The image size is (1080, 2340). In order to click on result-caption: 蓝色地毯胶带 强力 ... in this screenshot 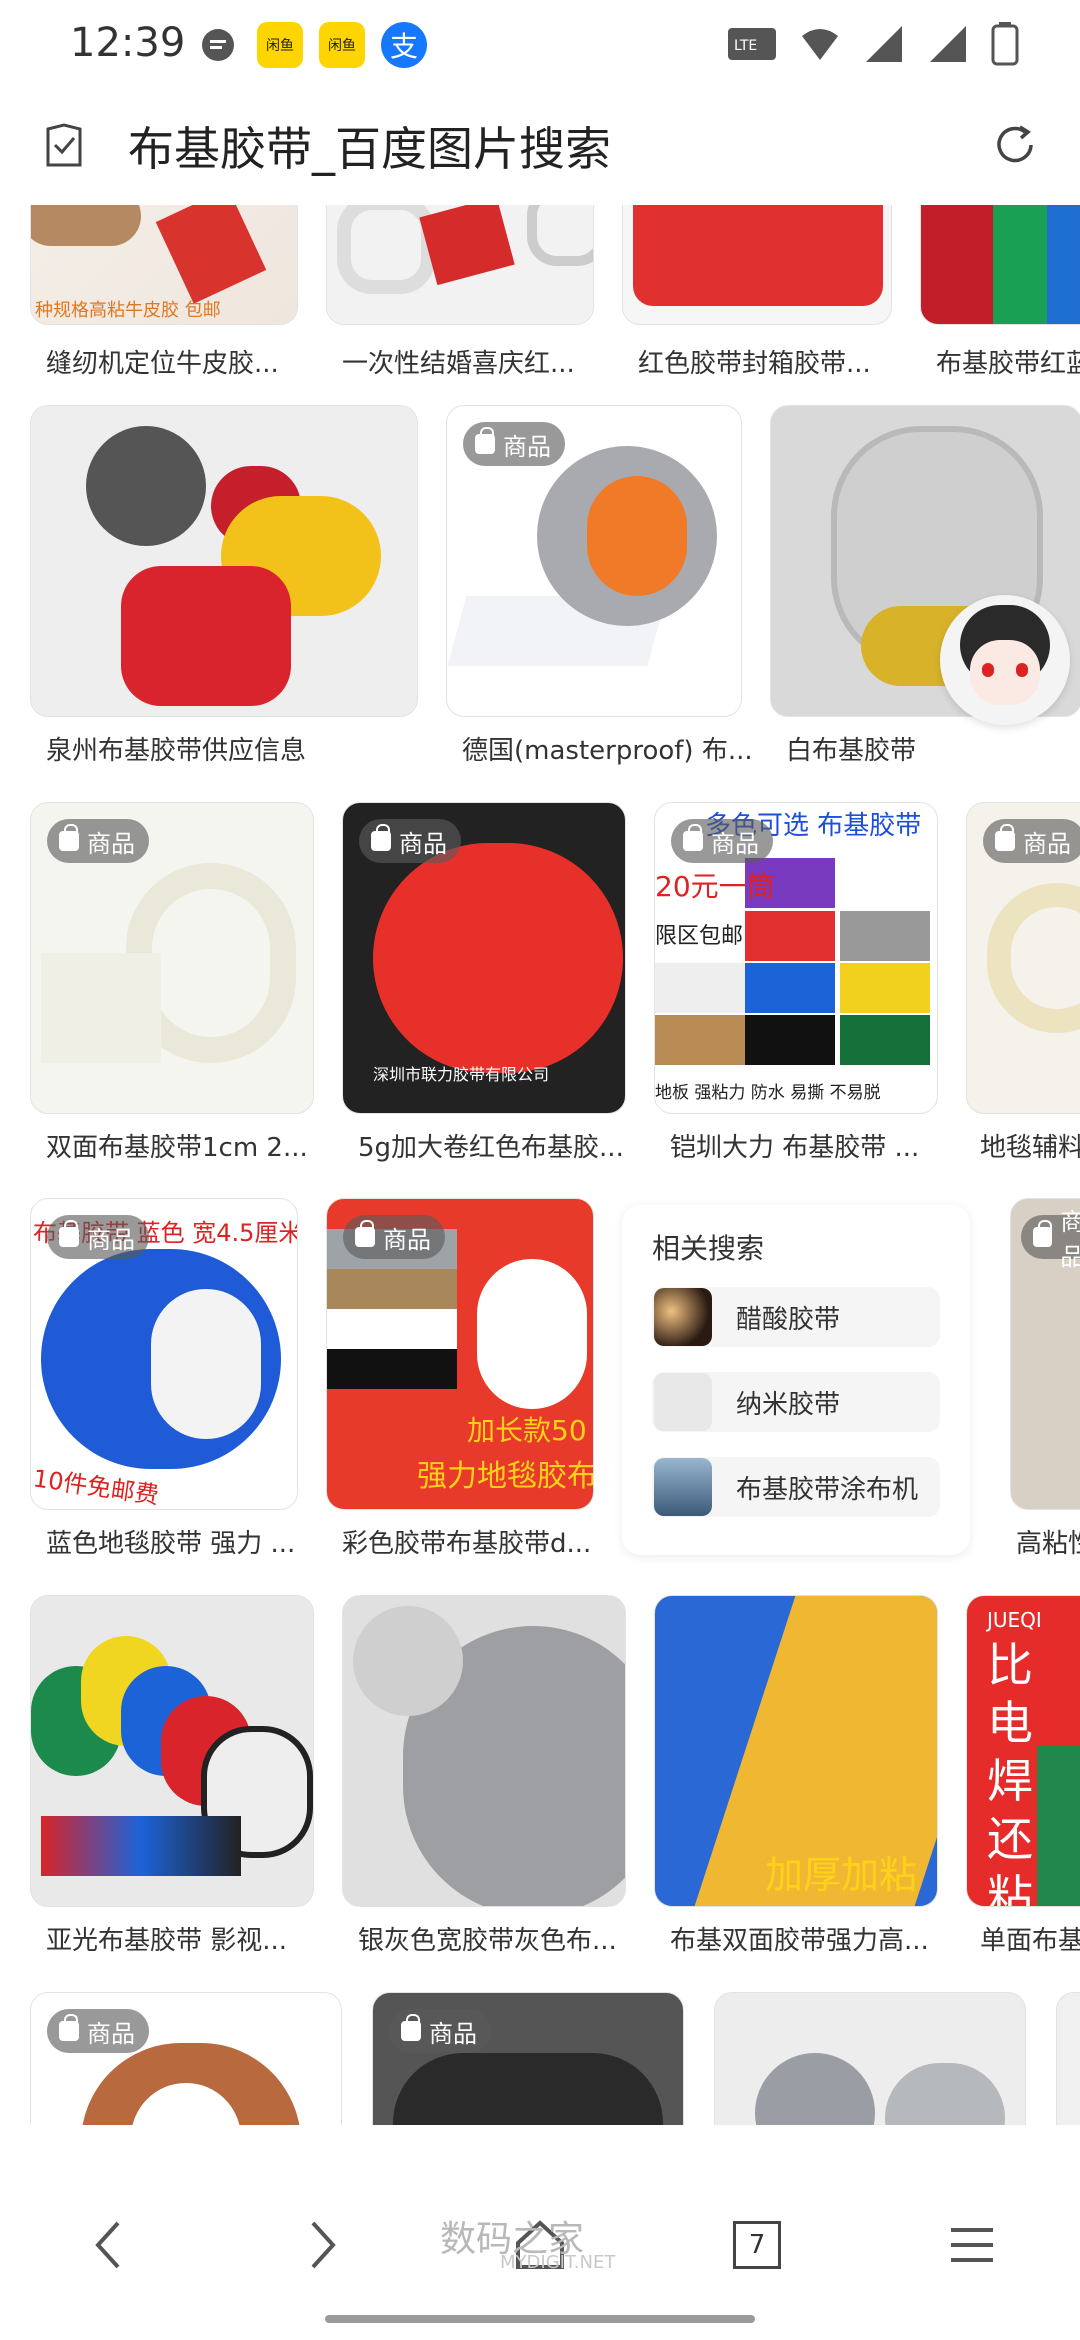, I will do `click(171, 1544)`.